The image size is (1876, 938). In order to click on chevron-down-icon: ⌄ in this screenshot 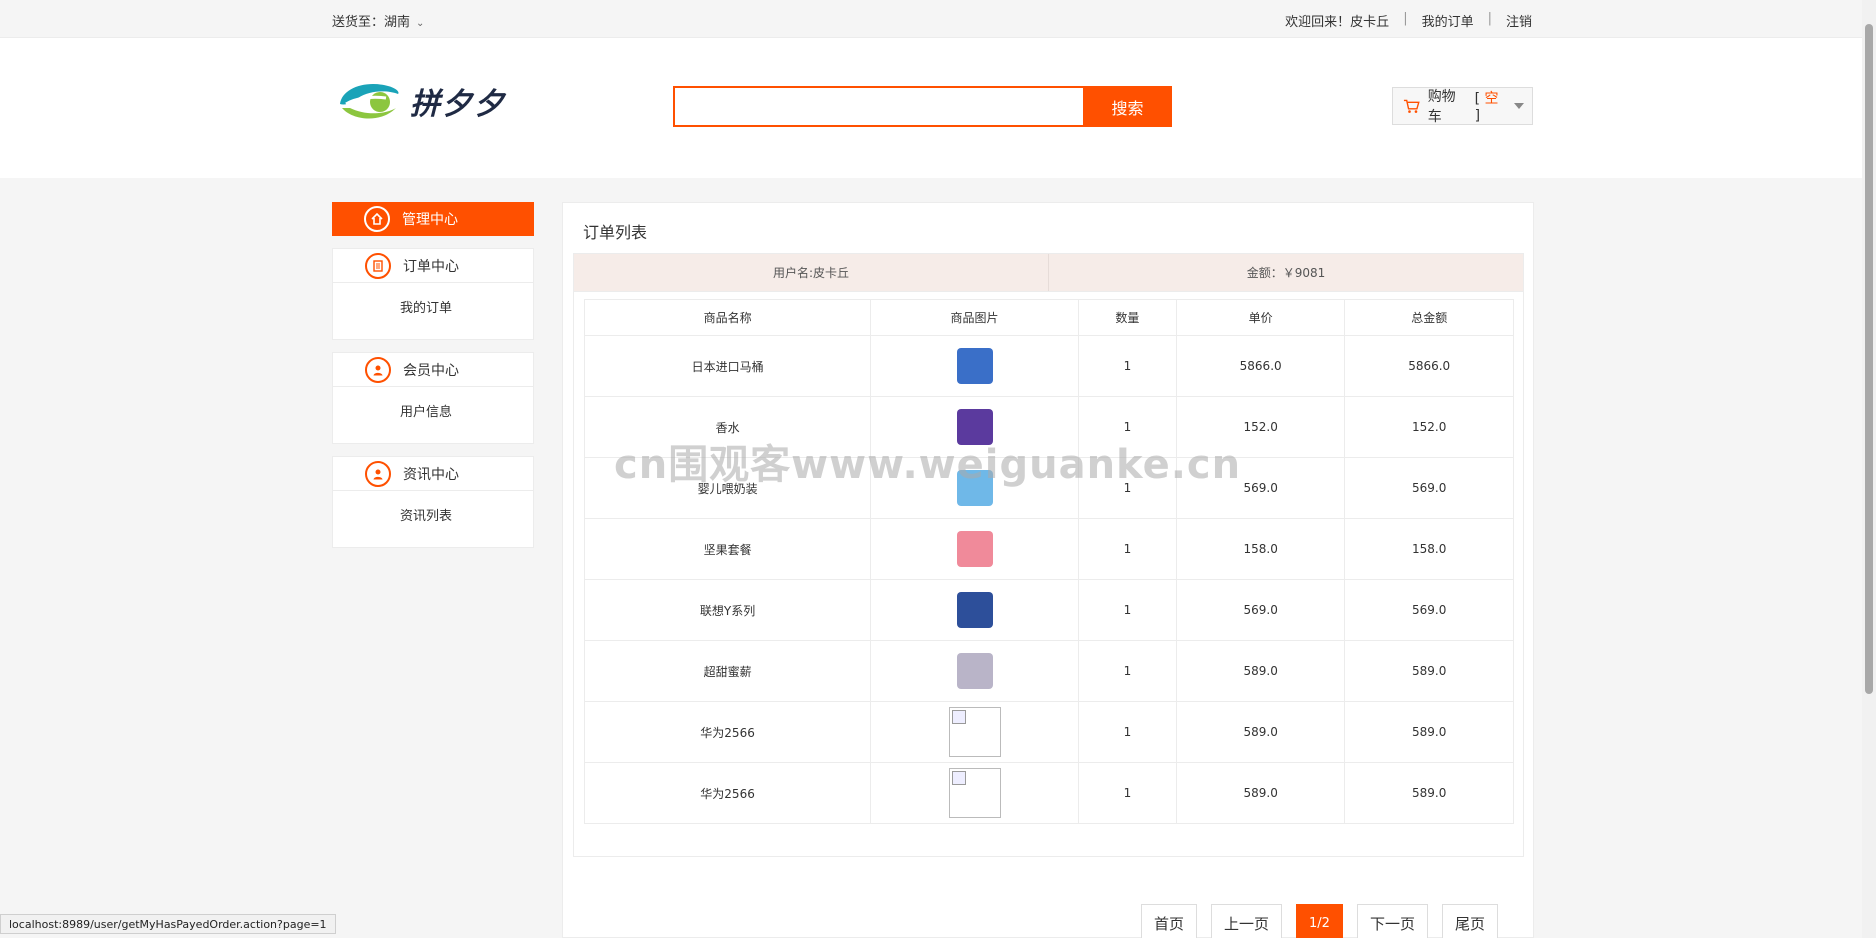, I will do `click(420, 23)`.